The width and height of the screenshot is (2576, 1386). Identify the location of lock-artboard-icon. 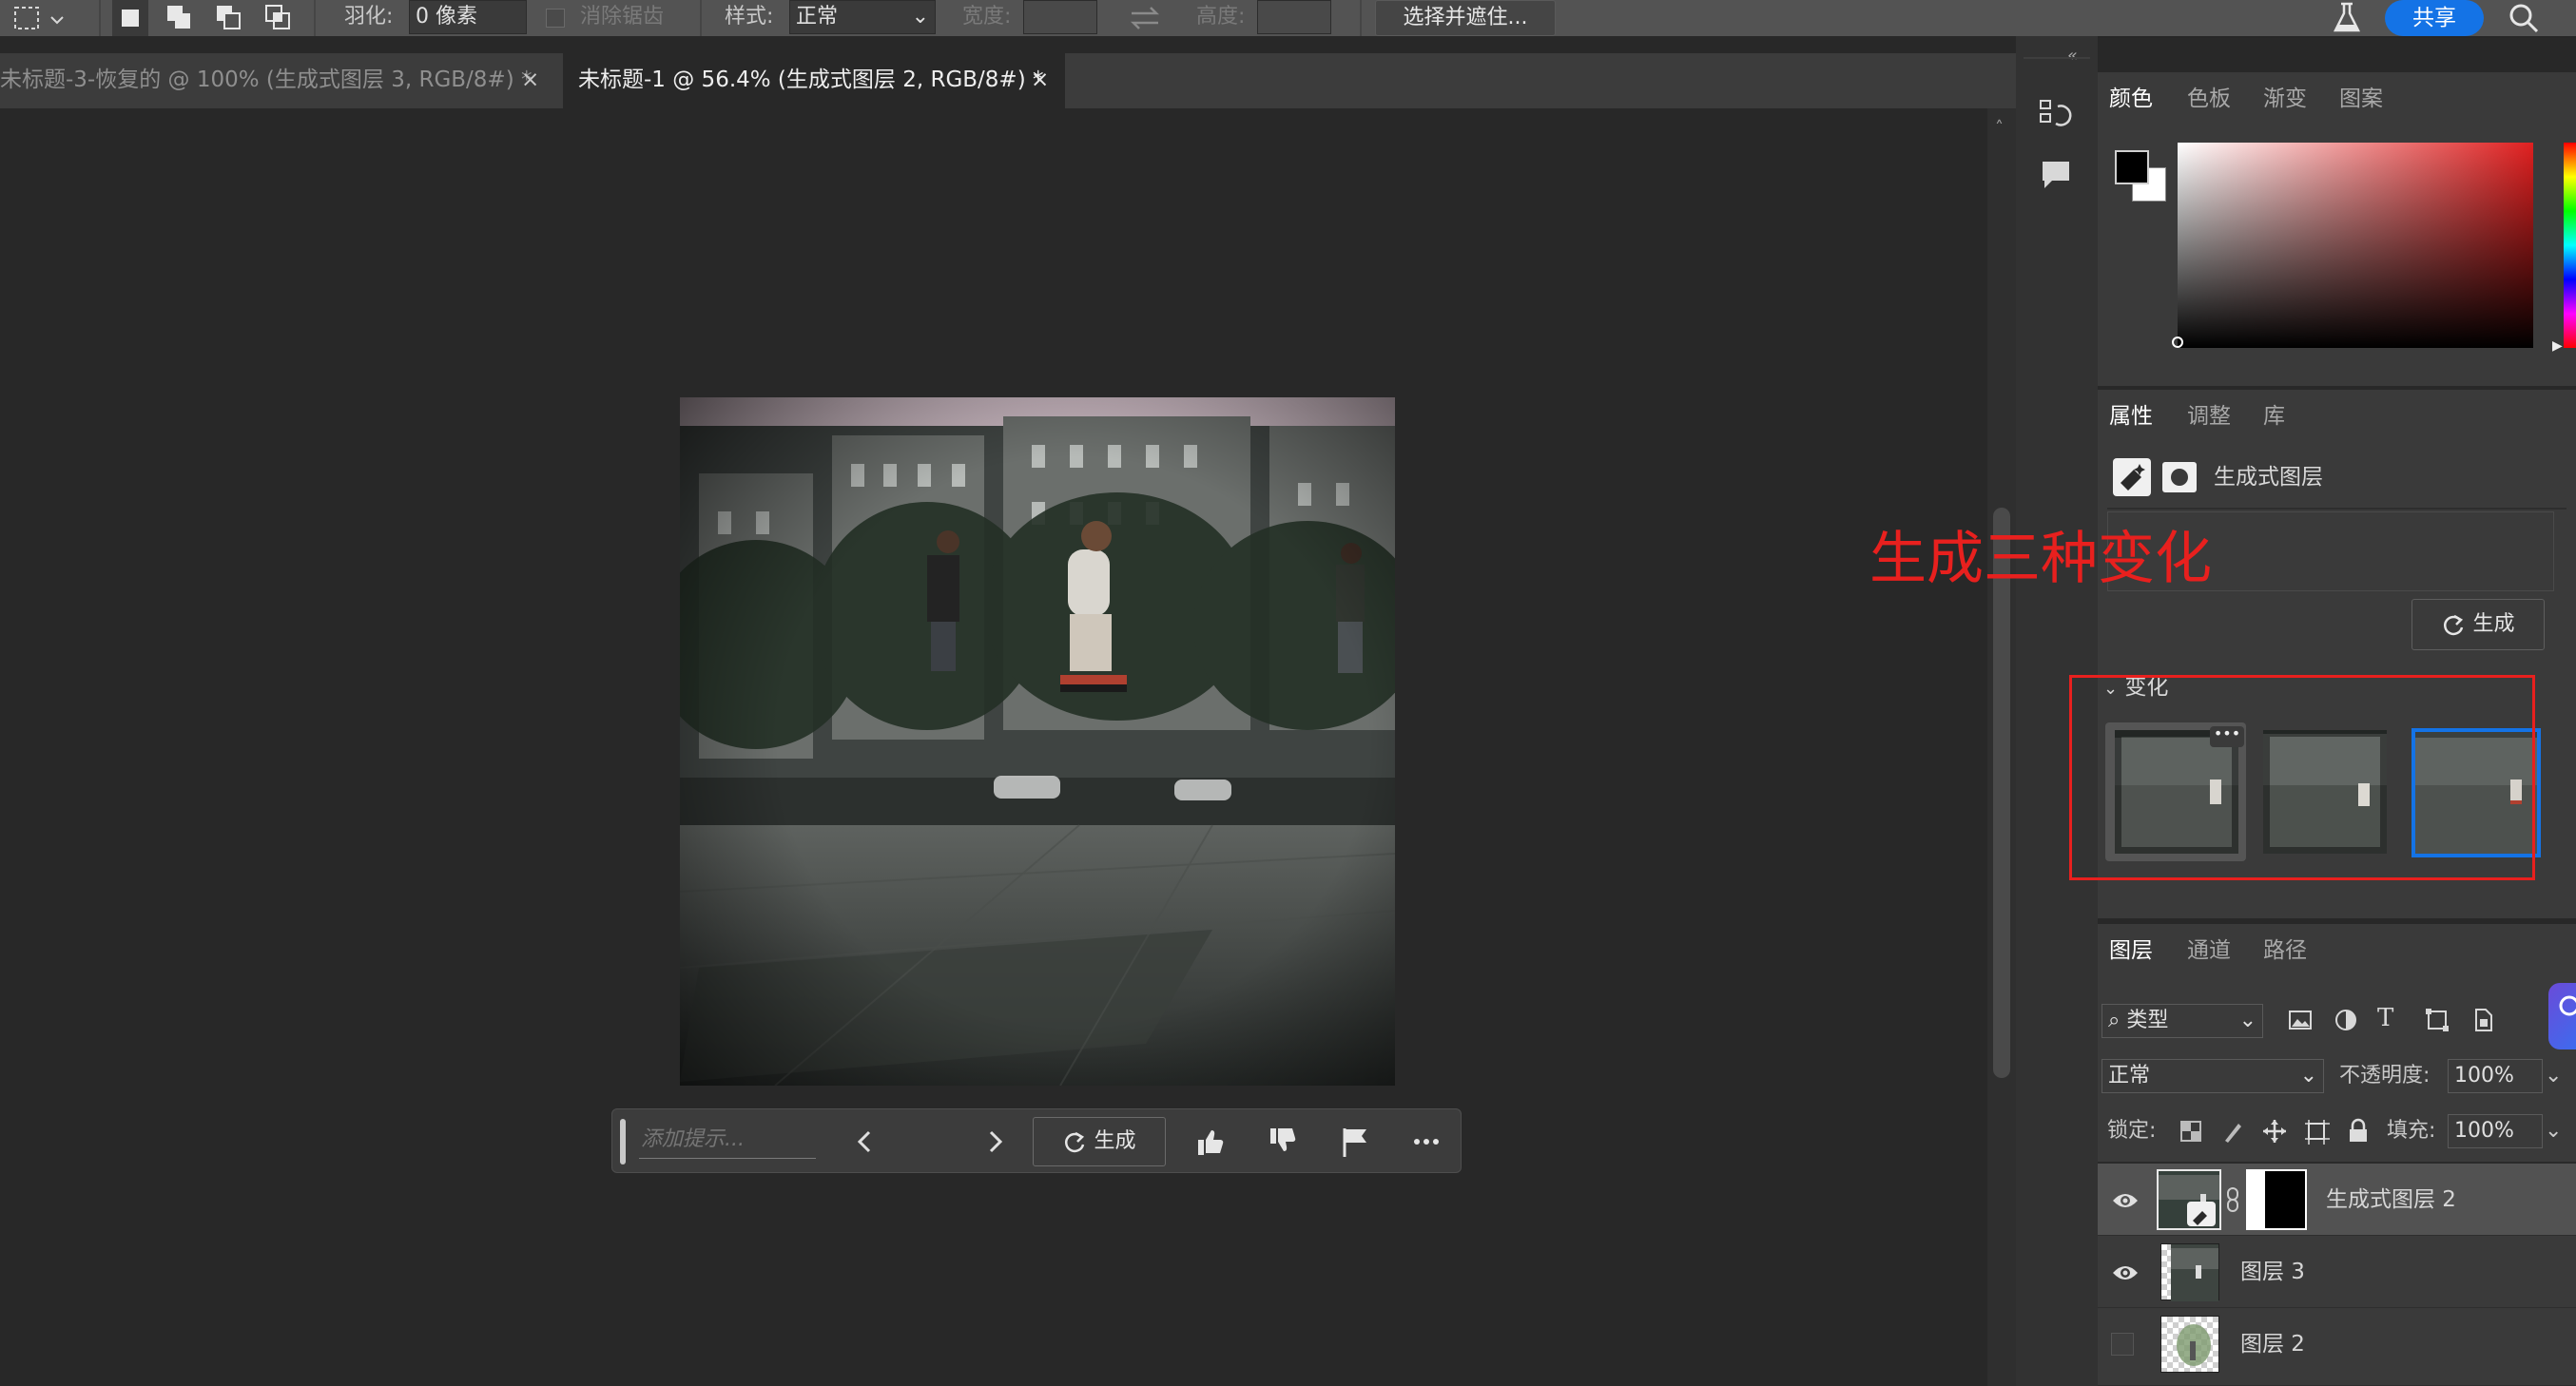
(2316, 1131).